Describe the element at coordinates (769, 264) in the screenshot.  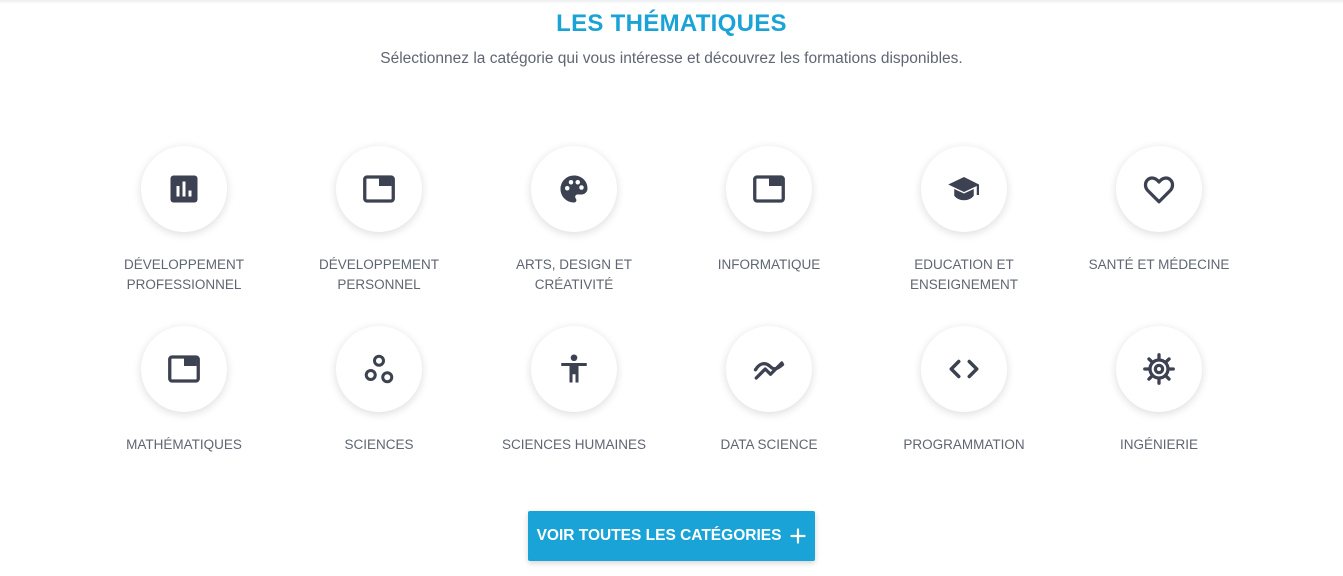
I see `category-label: INFORMATIQUE` at that location.